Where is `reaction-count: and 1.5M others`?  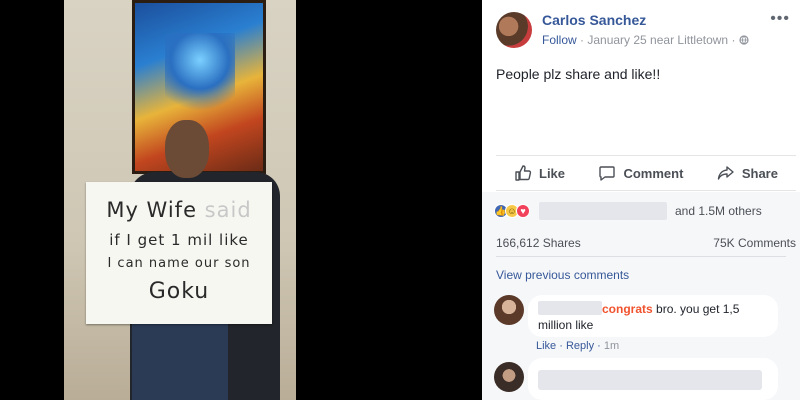 reaction-count: and 1.5M others is located at coordinates (718, 211).